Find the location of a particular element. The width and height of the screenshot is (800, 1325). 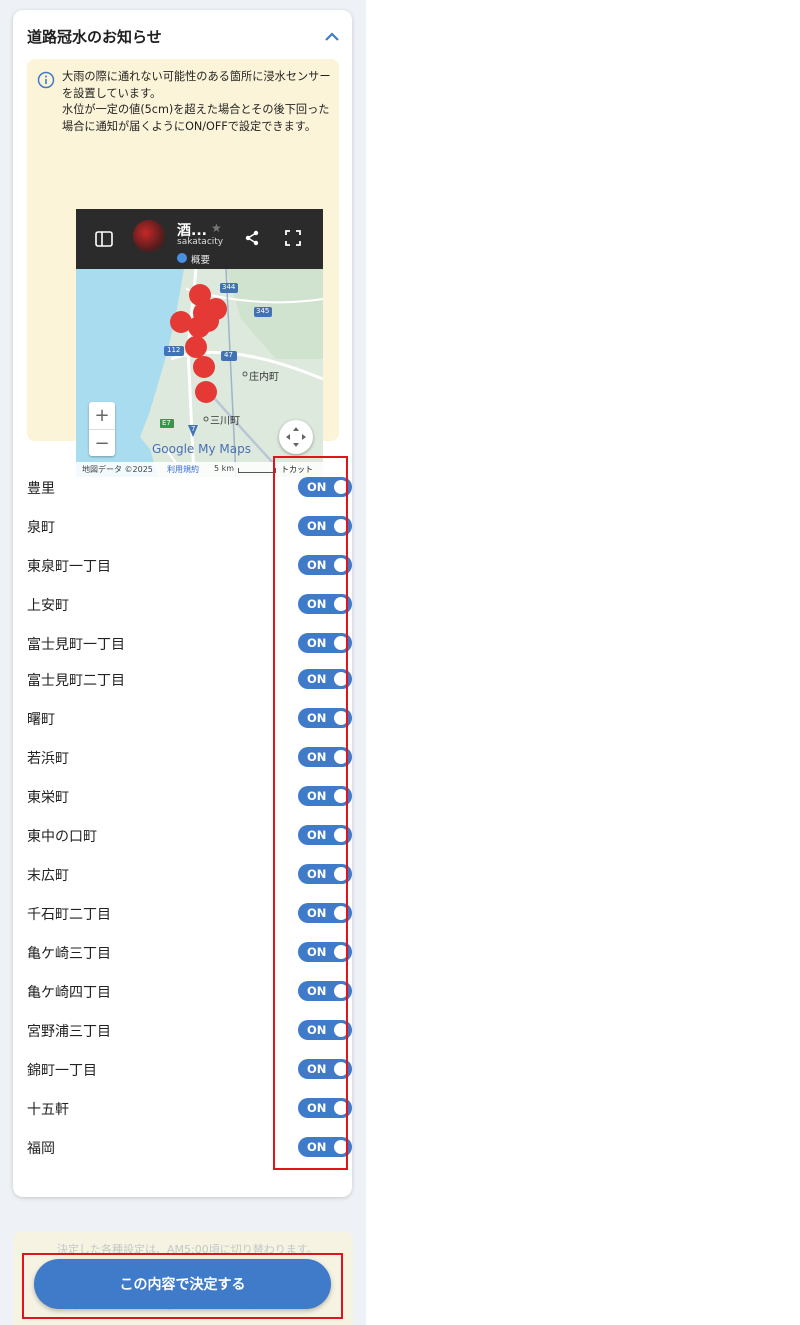

location-label: 曙町 is located at coordinates (41, 720).